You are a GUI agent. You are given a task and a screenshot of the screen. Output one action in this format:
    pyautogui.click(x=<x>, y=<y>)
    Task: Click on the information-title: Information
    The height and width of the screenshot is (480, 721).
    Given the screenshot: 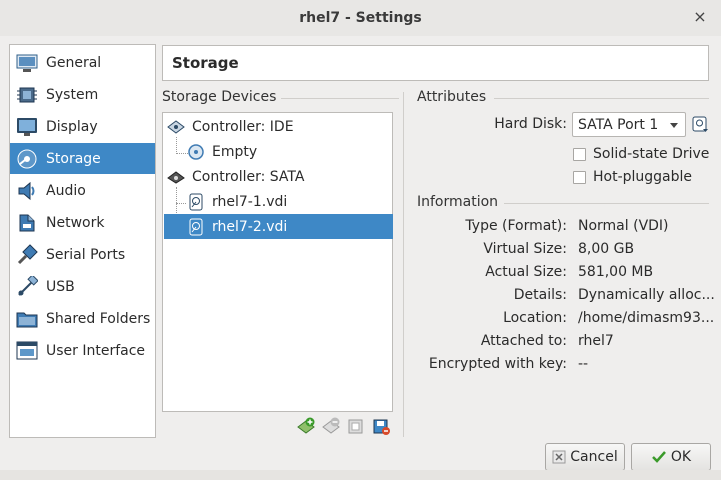 What is the action you would take?
    pyautogui.click(x=458, y=202)
    